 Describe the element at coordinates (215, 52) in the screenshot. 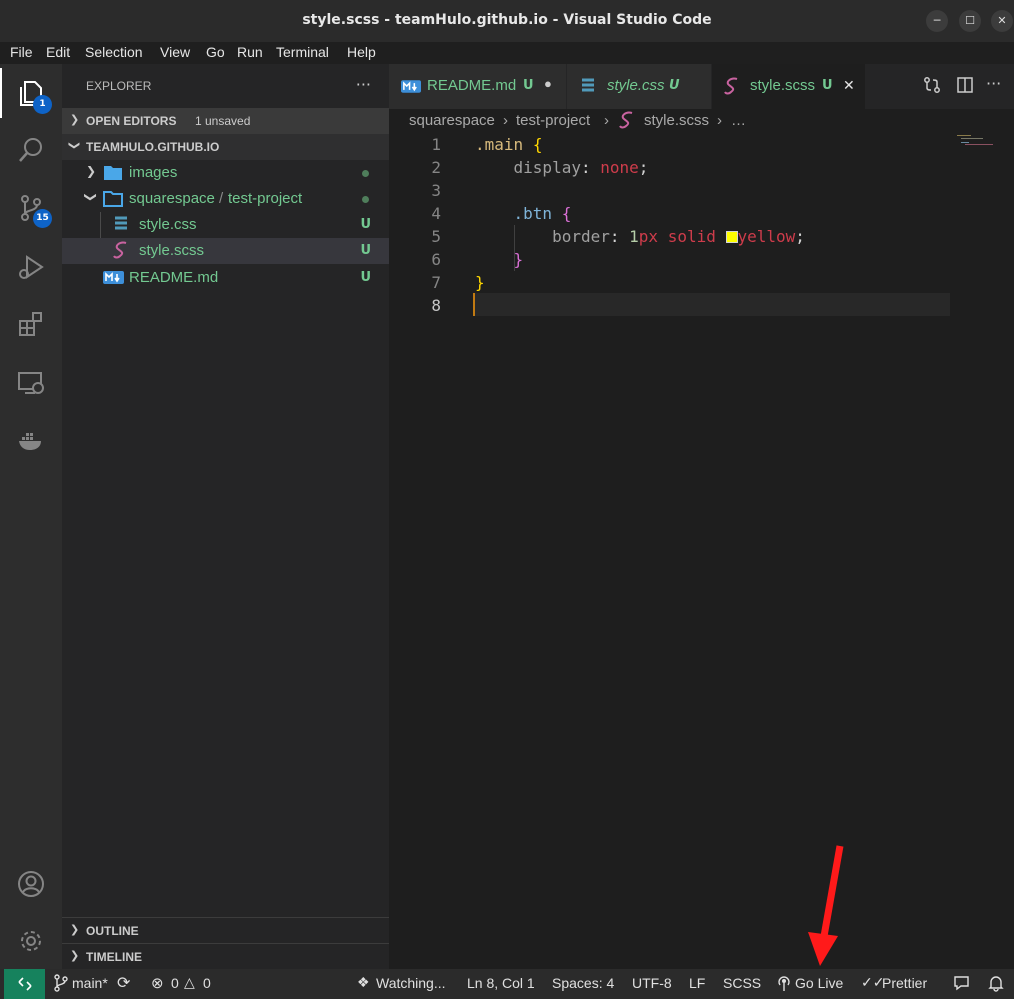

I see `menu-go: Go` at that location.